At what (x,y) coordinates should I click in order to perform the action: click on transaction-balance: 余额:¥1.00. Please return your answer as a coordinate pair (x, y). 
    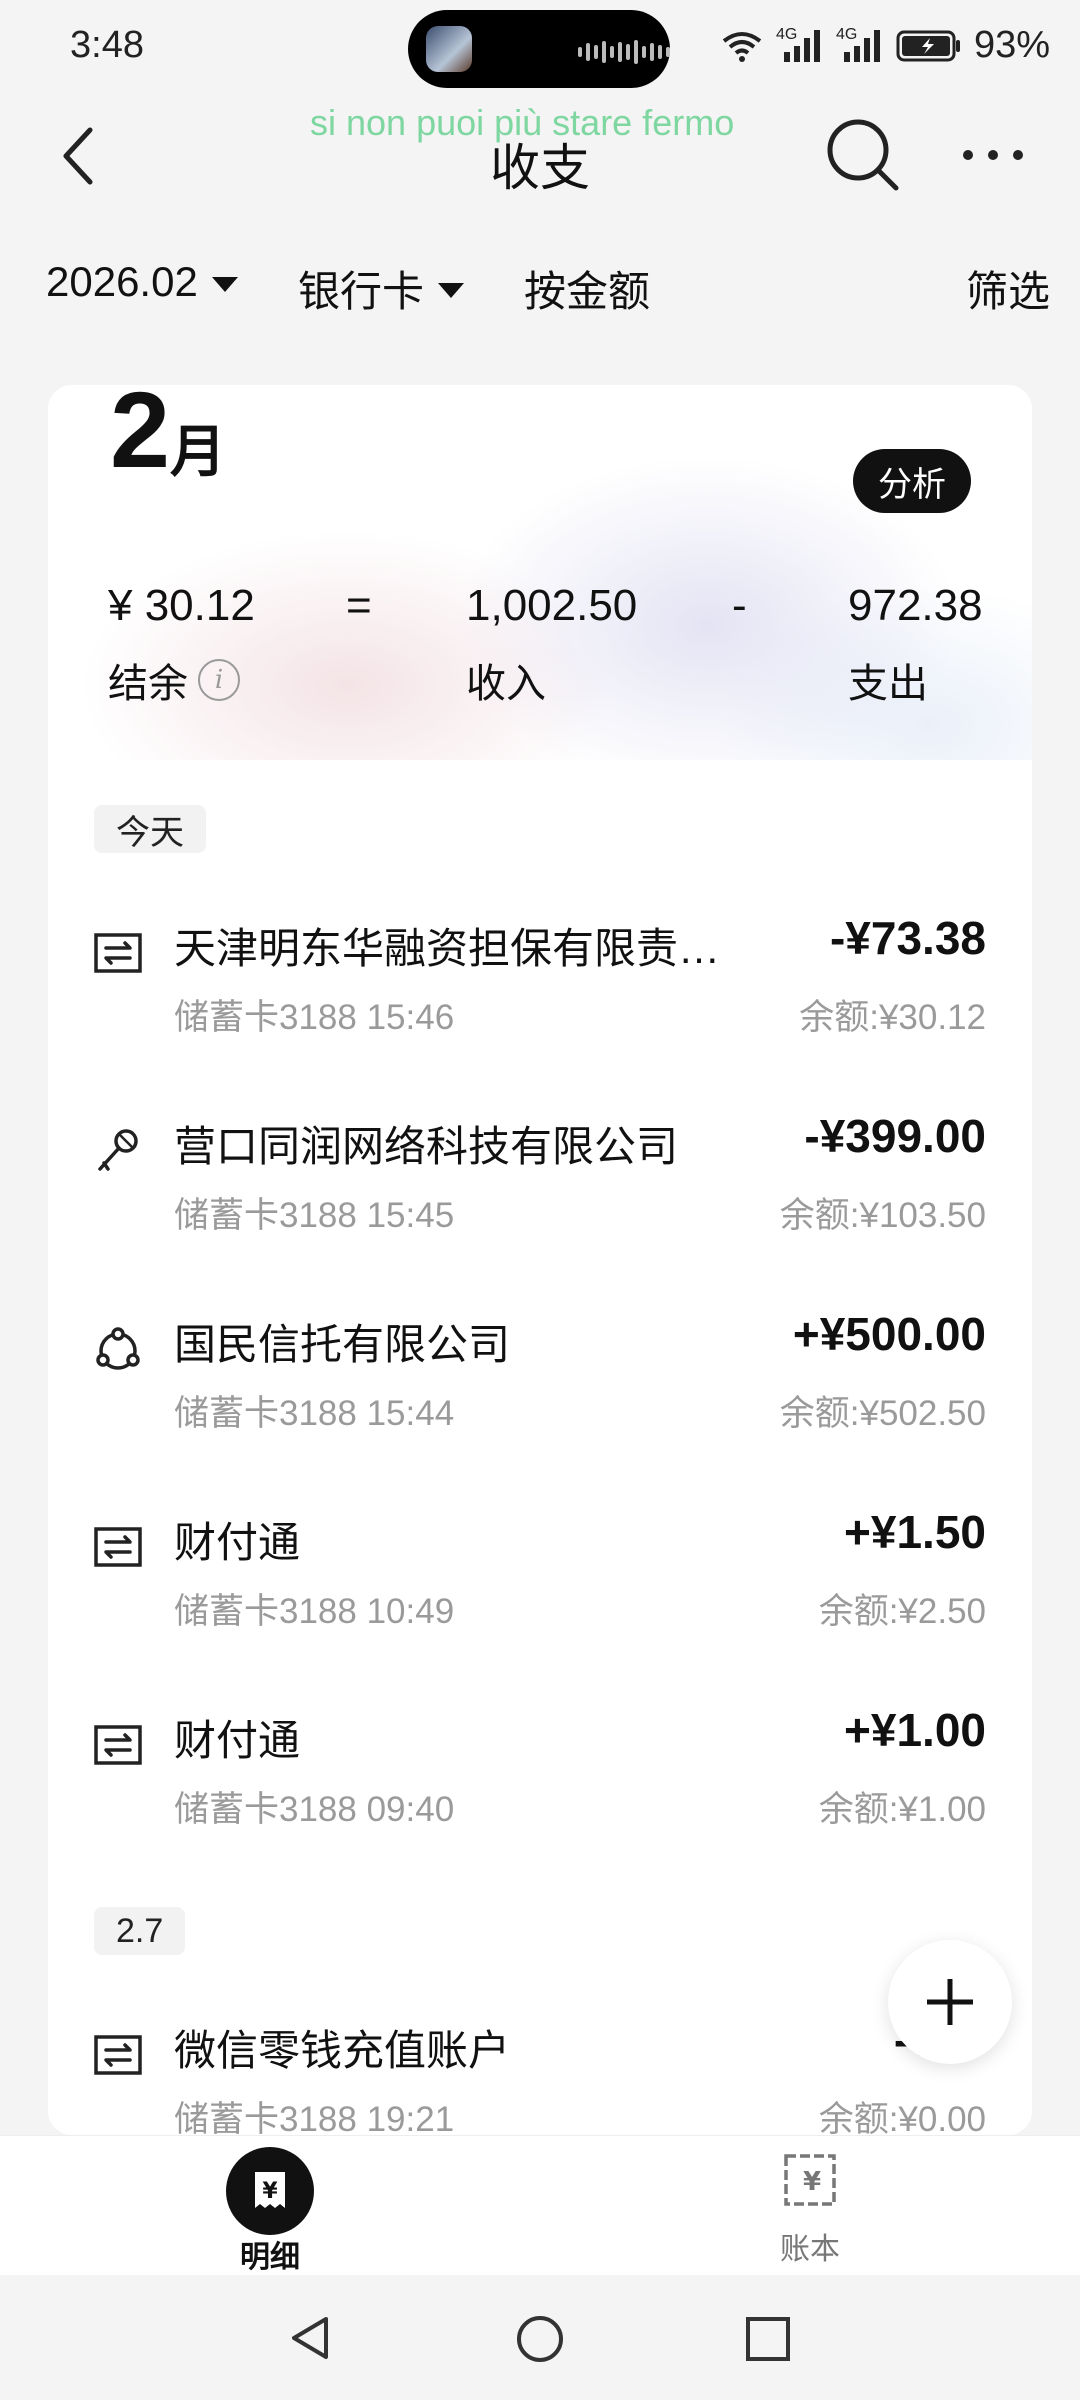
    Looking at the image, I should click on (902, 1809).